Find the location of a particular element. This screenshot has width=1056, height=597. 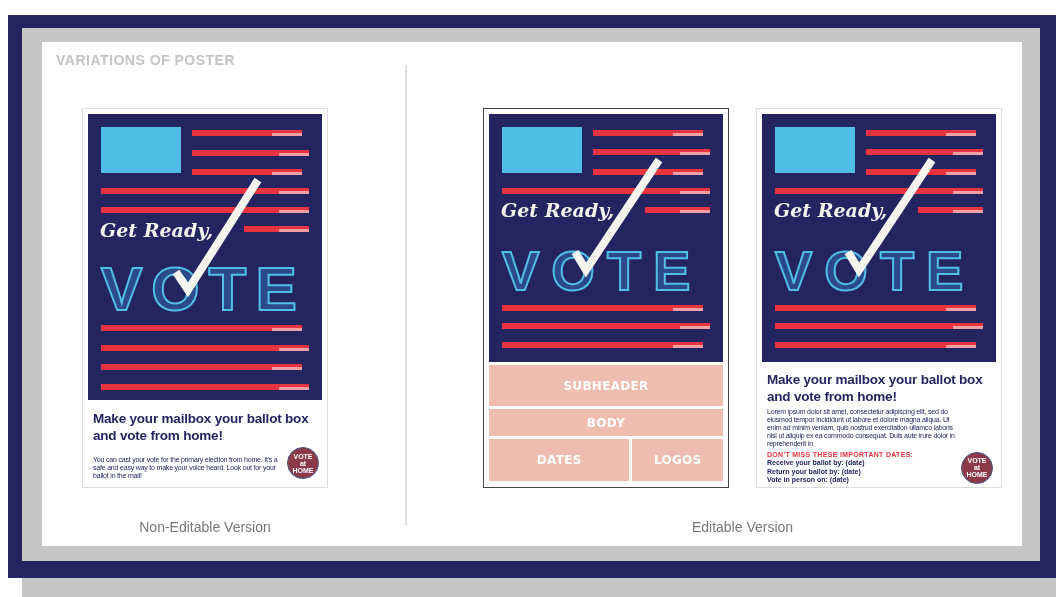

vote-title: VOTE is located at coordinates (203, 288).